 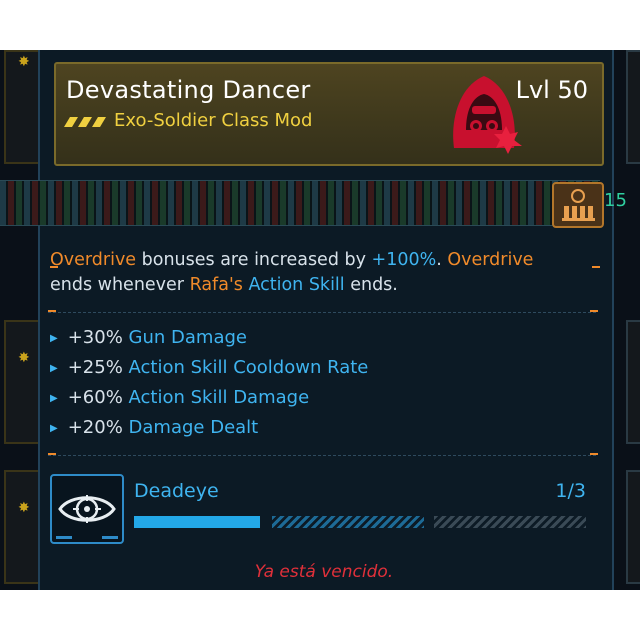 What do you see at coordinates (578, 205) in the screenshot?
I see `ammo-manufacturer-icon` at bounding box center [578, 205].